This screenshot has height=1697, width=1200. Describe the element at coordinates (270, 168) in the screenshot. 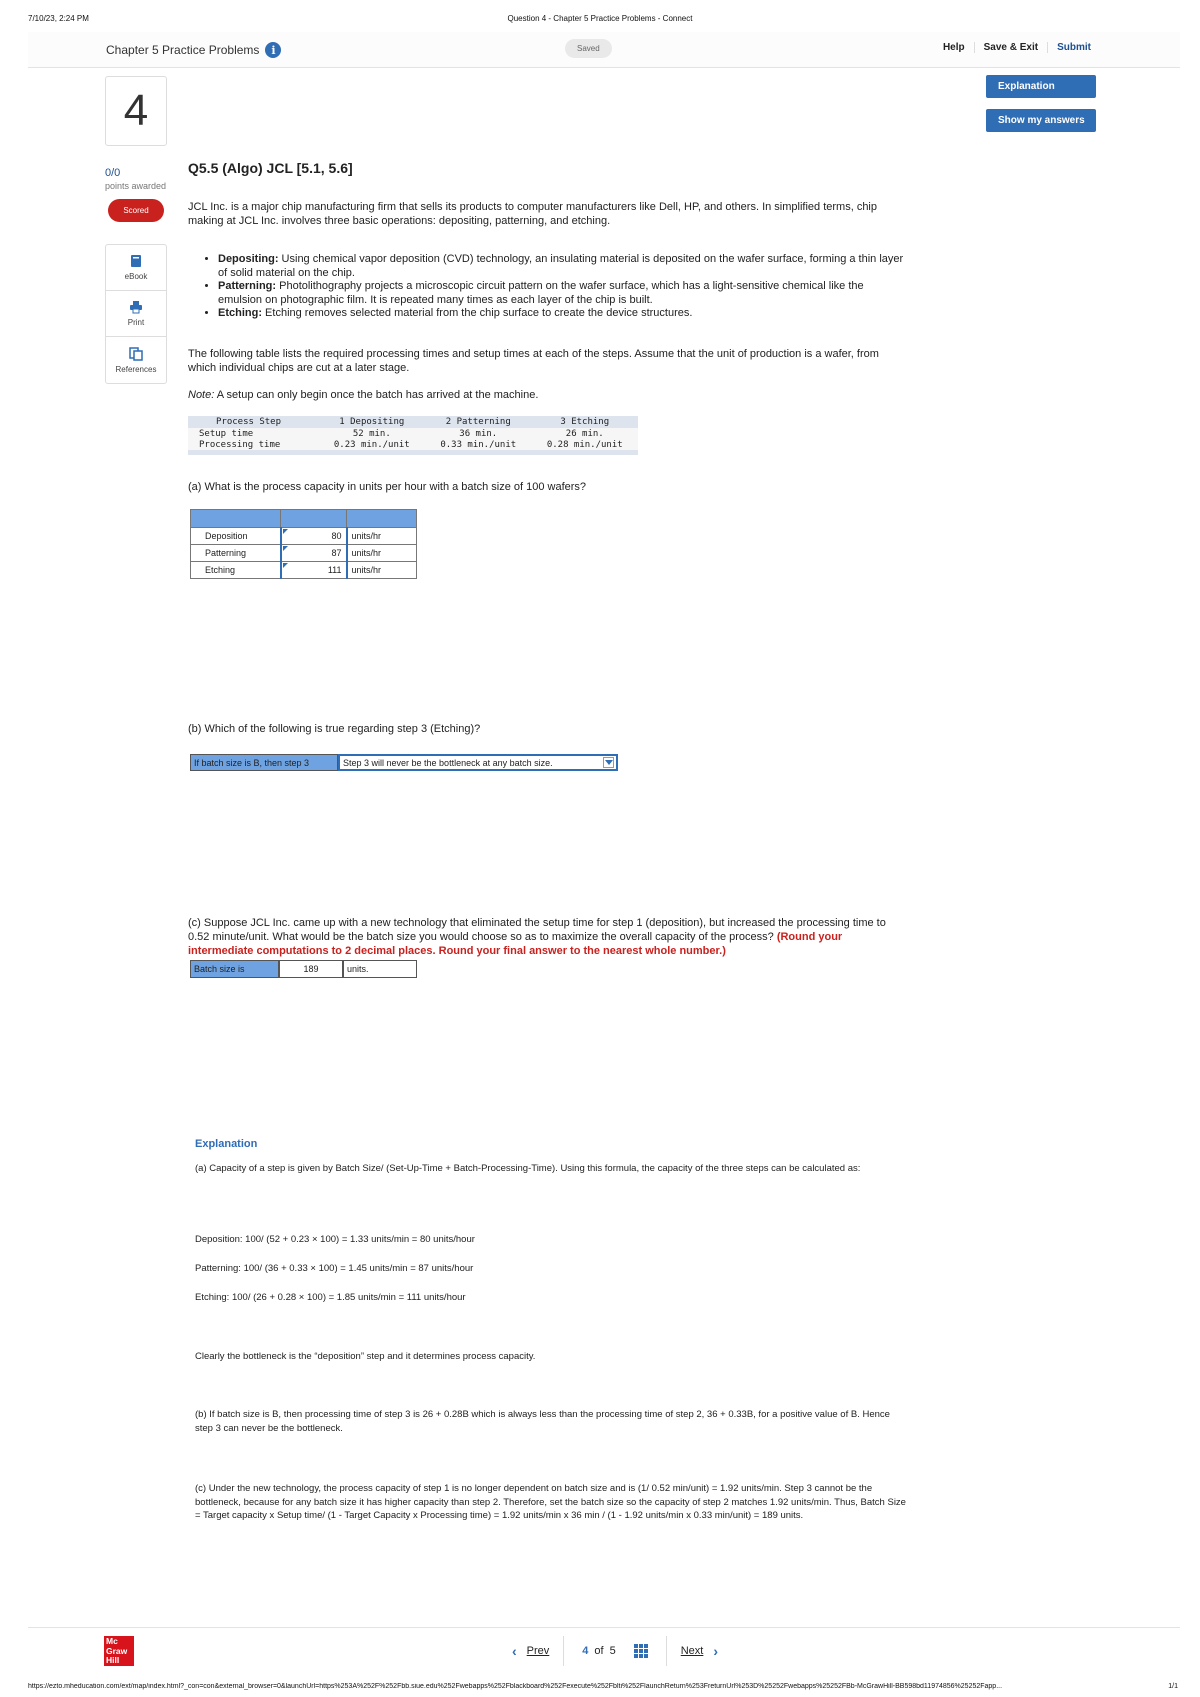

I see `question-title: Q5.5 (Algo) JCL [5.1, 5.6]` at that location.